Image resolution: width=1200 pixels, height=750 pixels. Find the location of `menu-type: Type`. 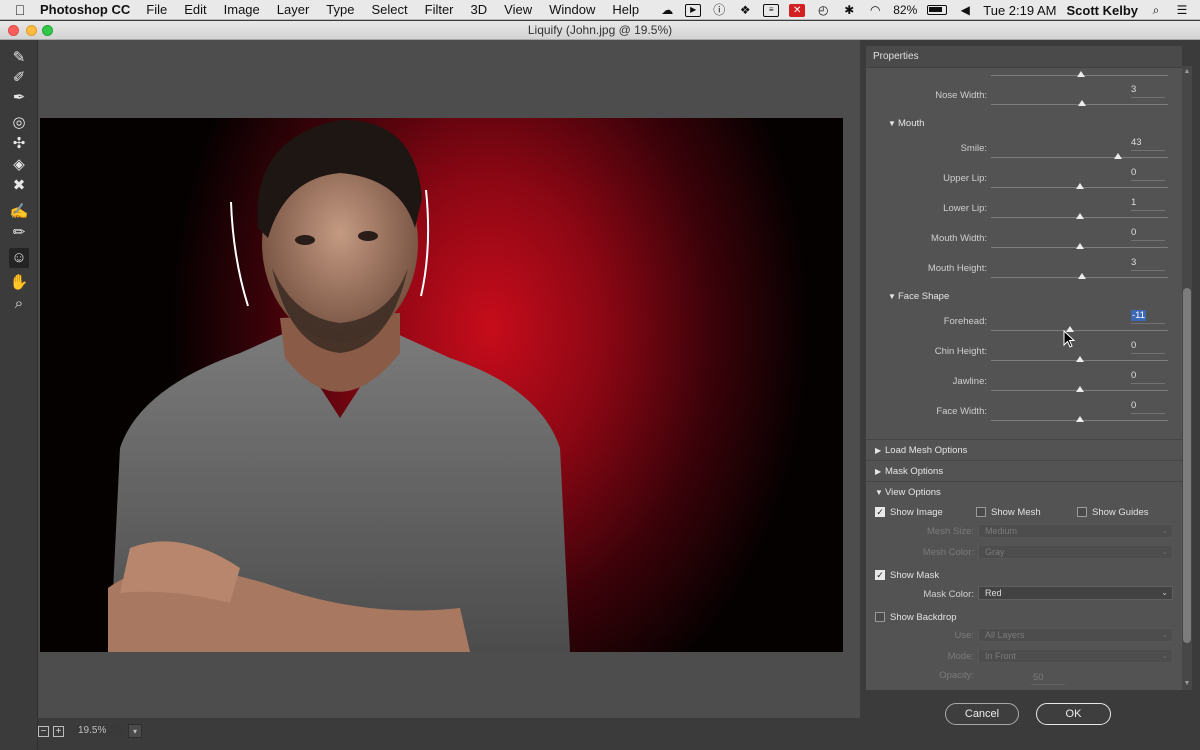

menu-type: Type is located at coordinates (340, 9).